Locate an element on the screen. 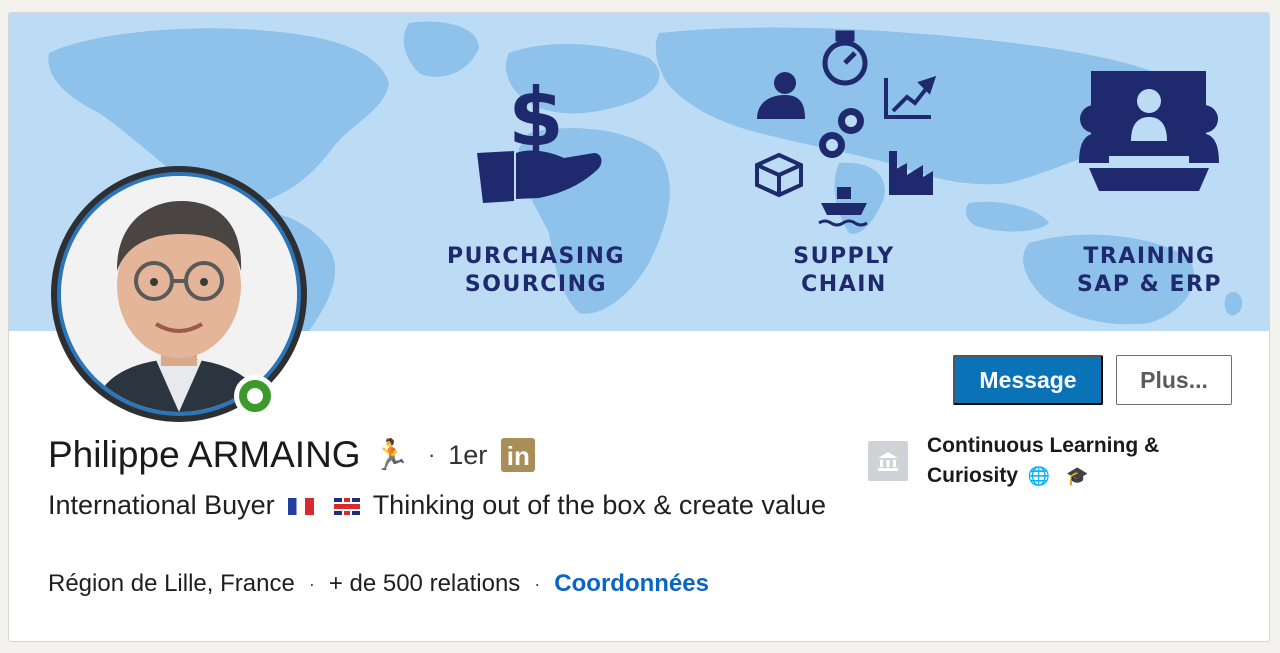  contact-info-link: Coordonnées is located at coordinates (631, 584).